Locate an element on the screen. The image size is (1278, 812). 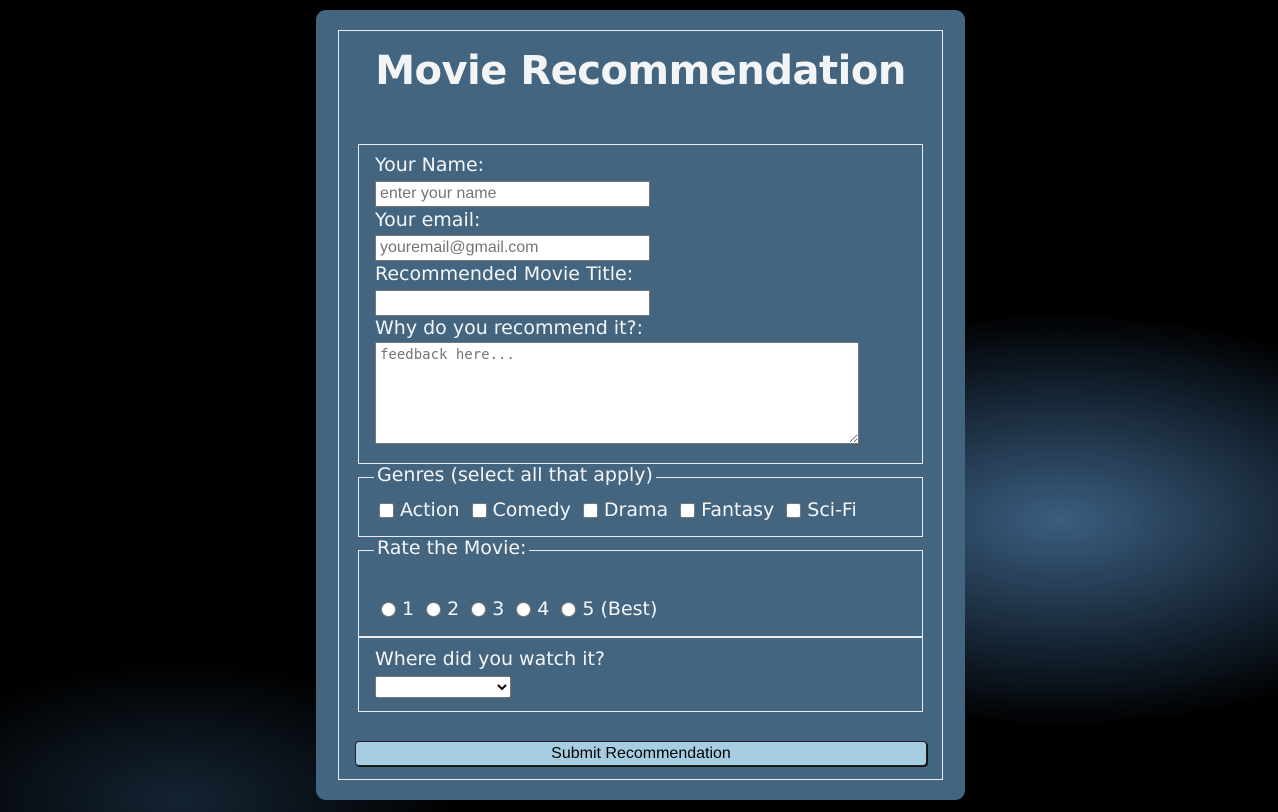
email-label: Your email: is located at coordinates (428, 220).